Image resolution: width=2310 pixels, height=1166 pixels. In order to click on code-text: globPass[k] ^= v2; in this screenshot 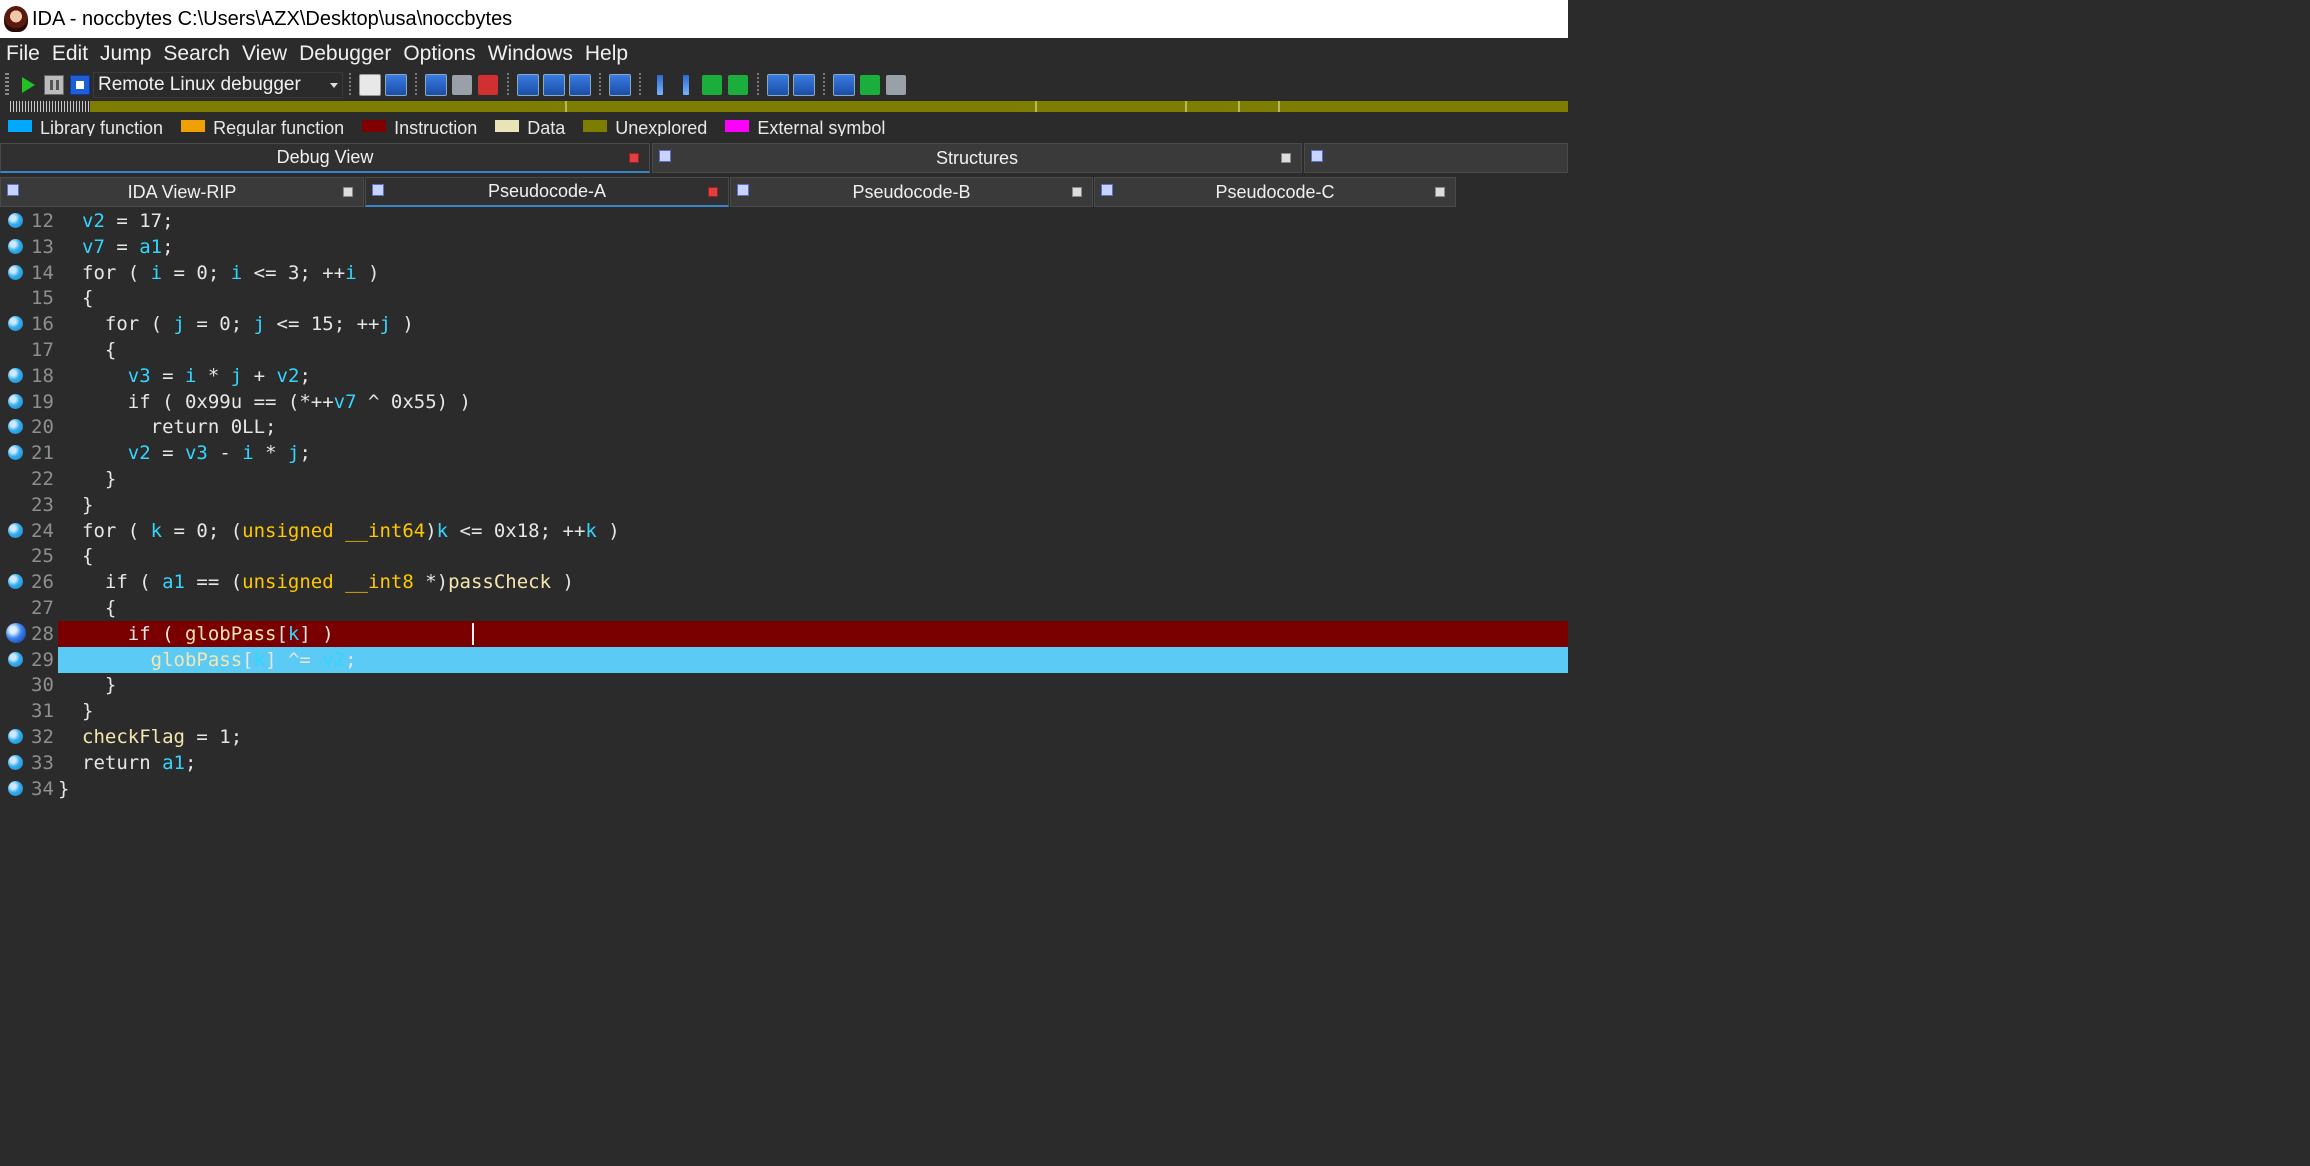, I will do `click(219, 660)`.